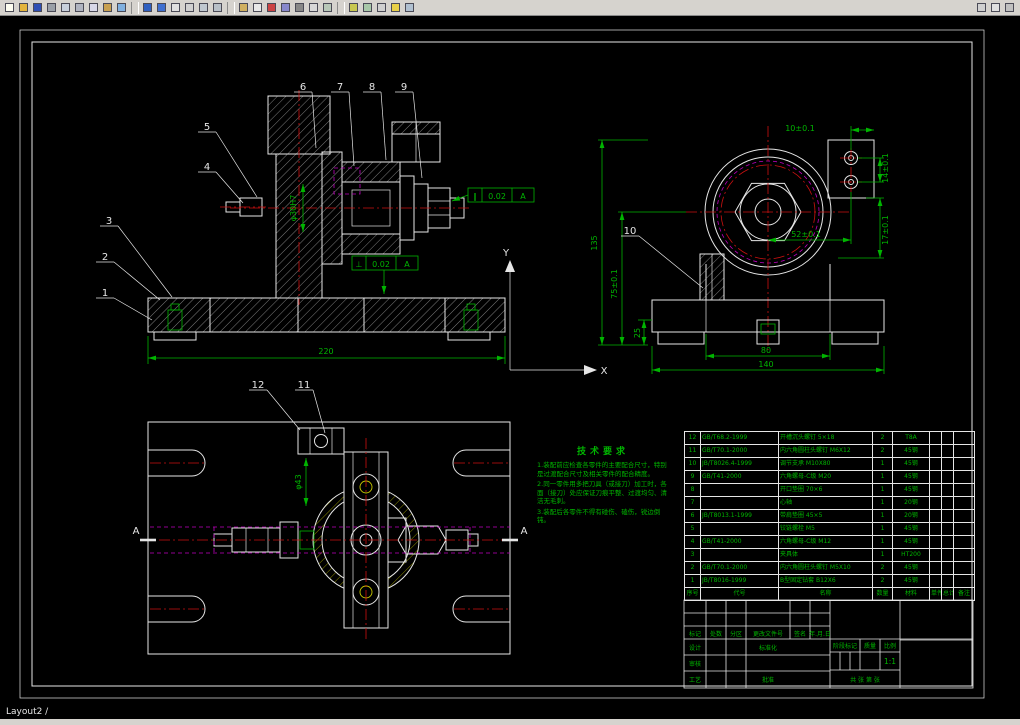 The image size is (1020, 725). Describe the element at coordinates (37, 7) in the screenshot. I see `save-icon` at that location.